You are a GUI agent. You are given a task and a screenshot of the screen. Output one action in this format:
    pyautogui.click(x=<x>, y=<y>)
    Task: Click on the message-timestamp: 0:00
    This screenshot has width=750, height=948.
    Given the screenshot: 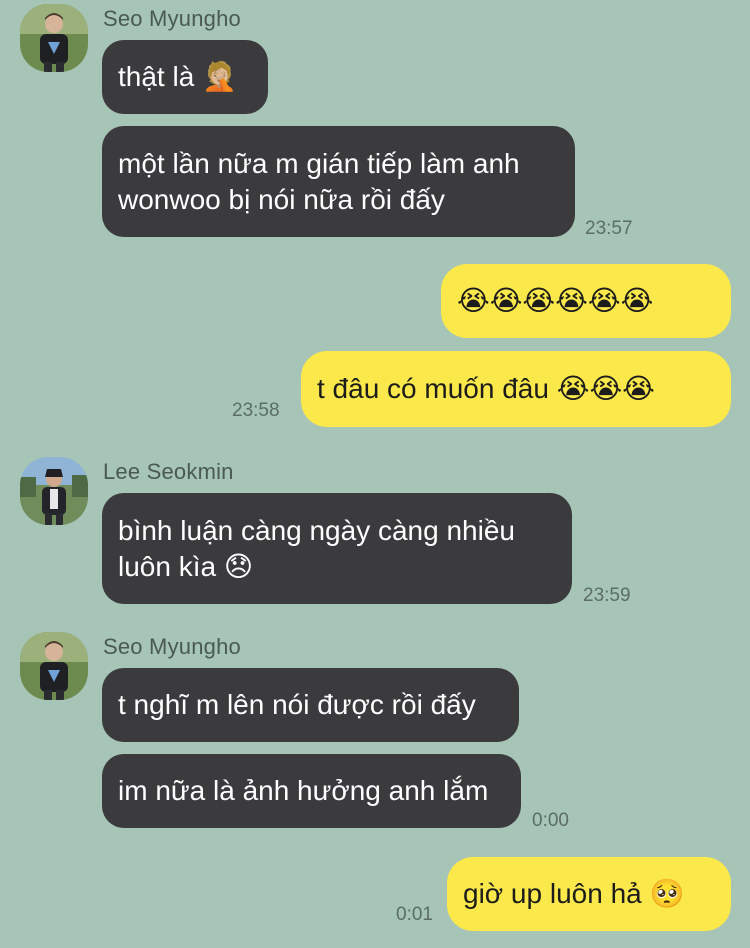 What is the action you would take?
    pyautogui.click(x=550, y=820)
    